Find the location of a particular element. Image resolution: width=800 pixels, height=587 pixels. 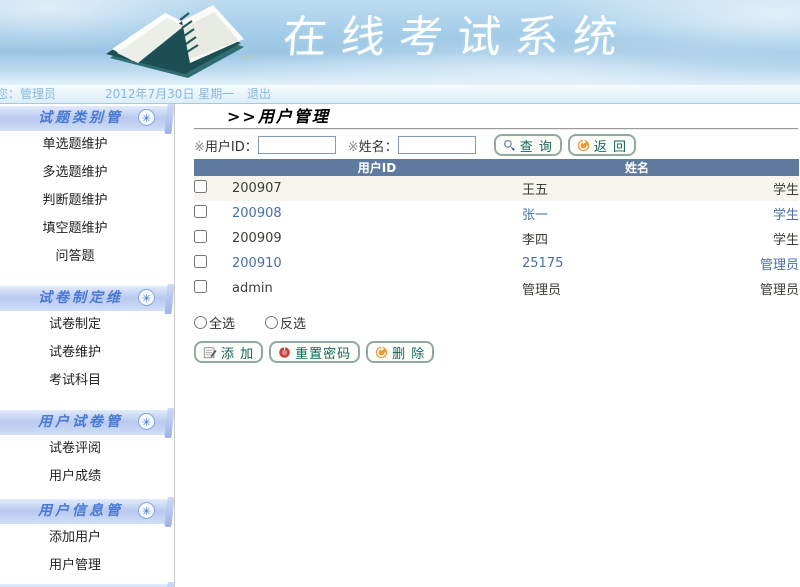

name-cell: 管理员 is located at coordinates (542, 290).